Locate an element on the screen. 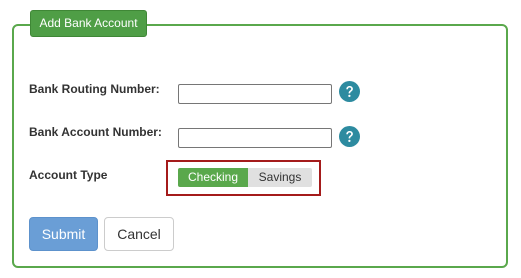  routing-number-label: Bank Routing Number: is located at coordinates (94, 89).